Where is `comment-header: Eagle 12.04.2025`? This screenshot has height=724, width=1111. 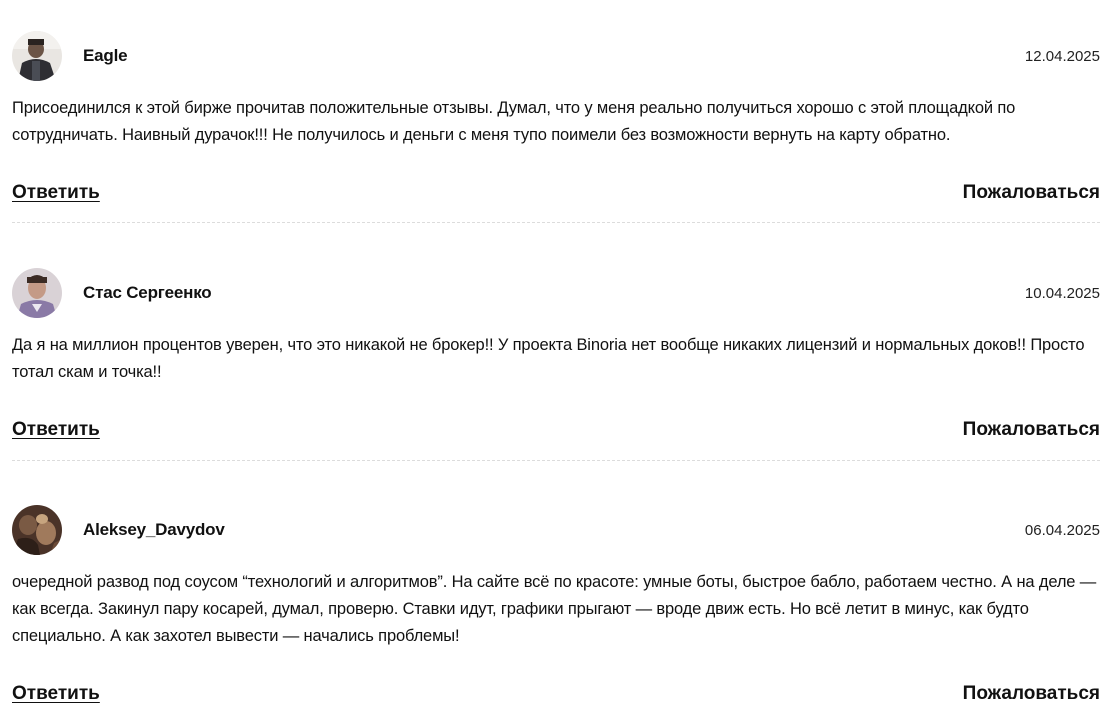 comment-header: Eagle 12.04.2025 is located at coordinates (556, 56).